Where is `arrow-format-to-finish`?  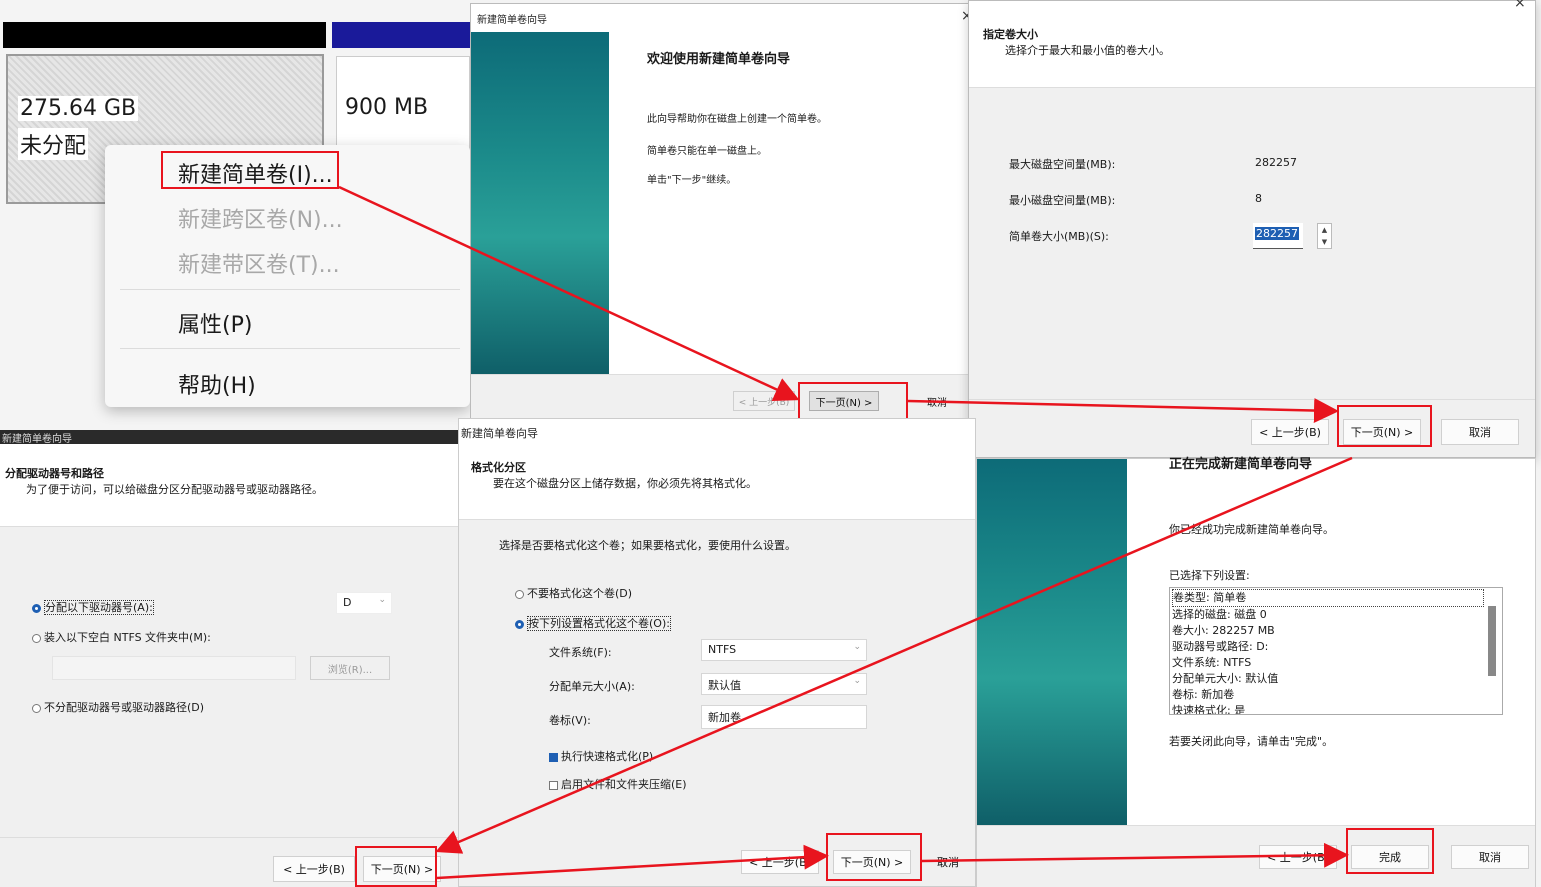 arrow-format-to-finish is located at coordinates (1135, 855).